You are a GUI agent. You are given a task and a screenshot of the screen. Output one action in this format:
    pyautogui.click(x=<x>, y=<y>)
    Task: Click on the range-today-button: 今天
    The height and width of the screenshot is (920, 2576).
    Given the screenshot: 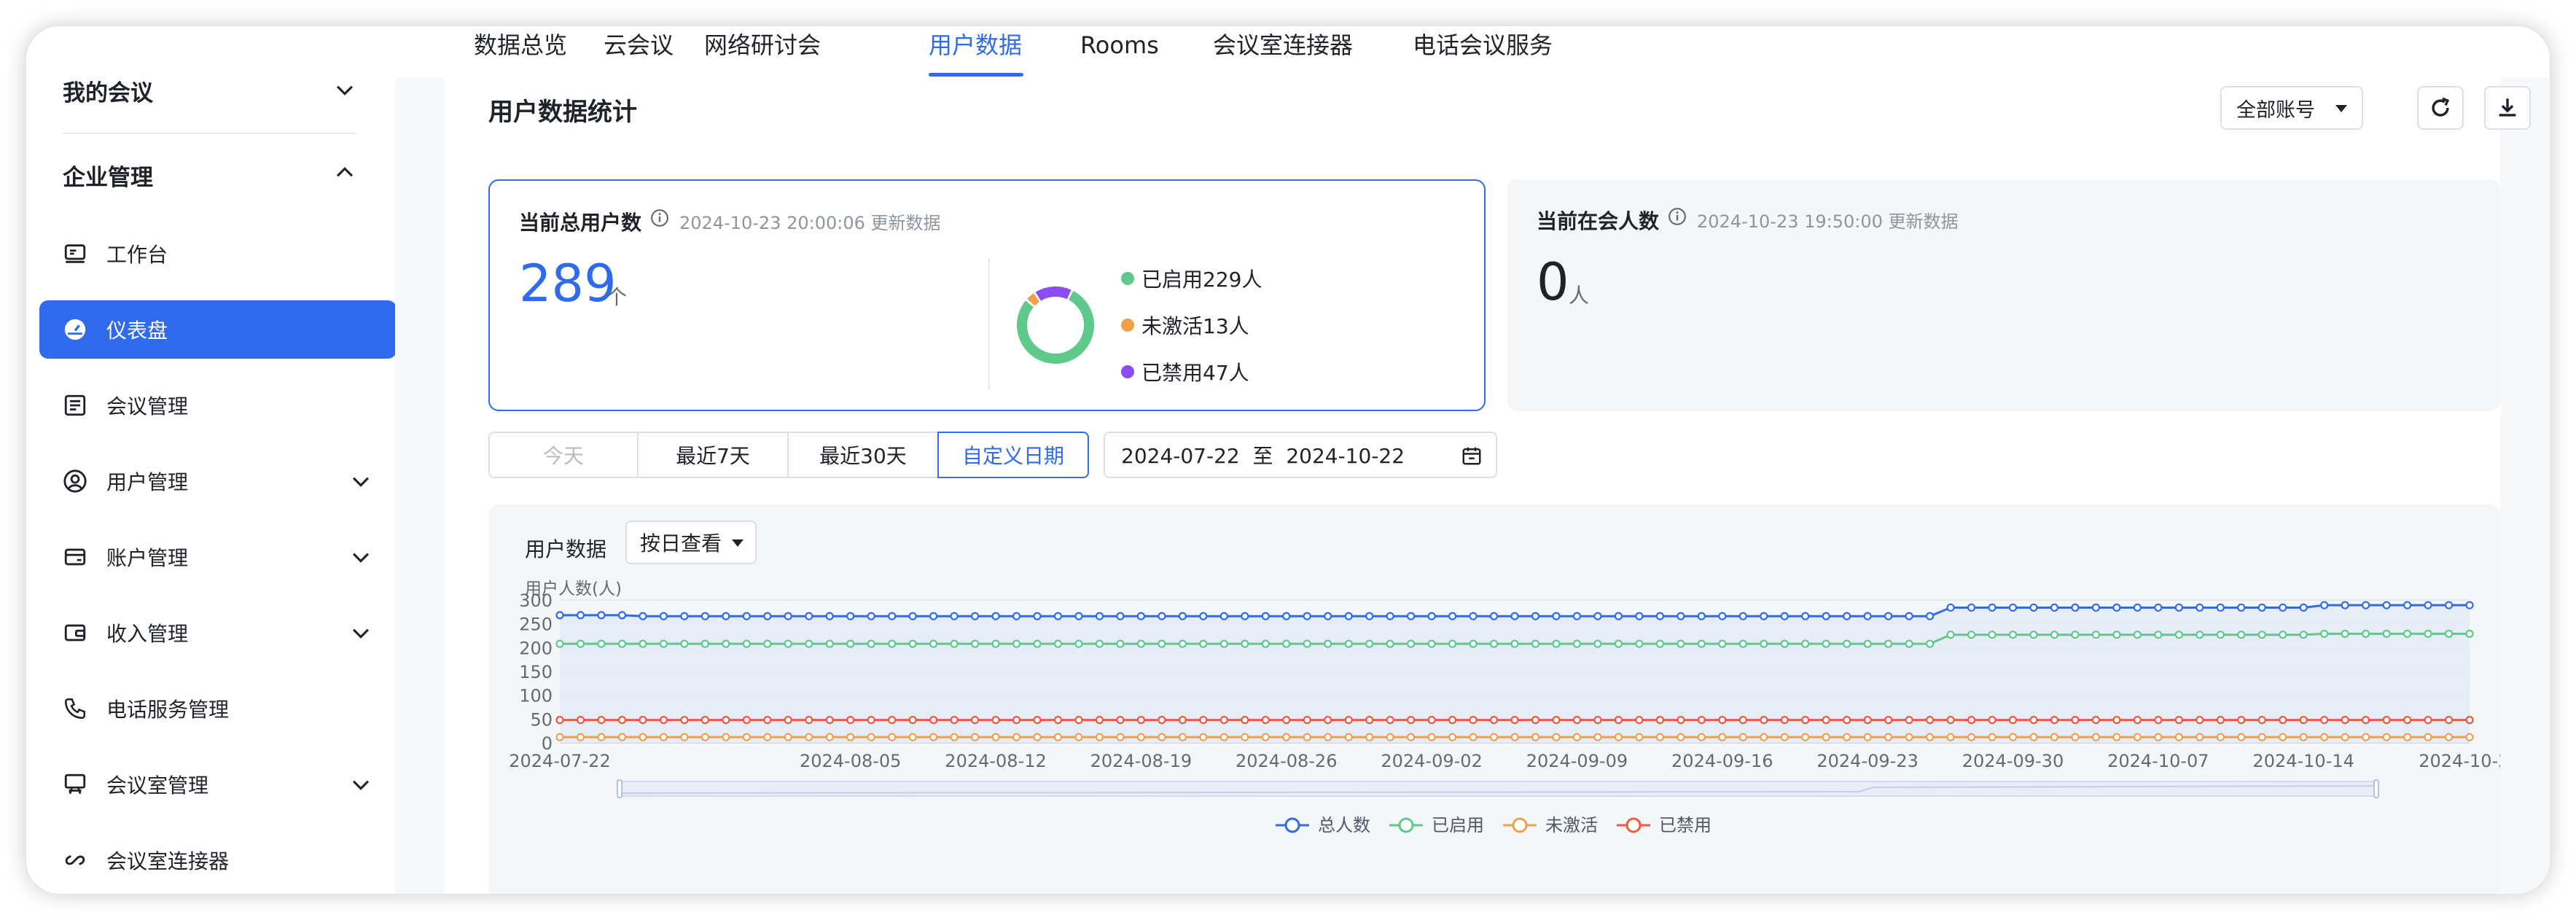 What is the action you would take?
    pyautogui.click(x=563, y=455)
    